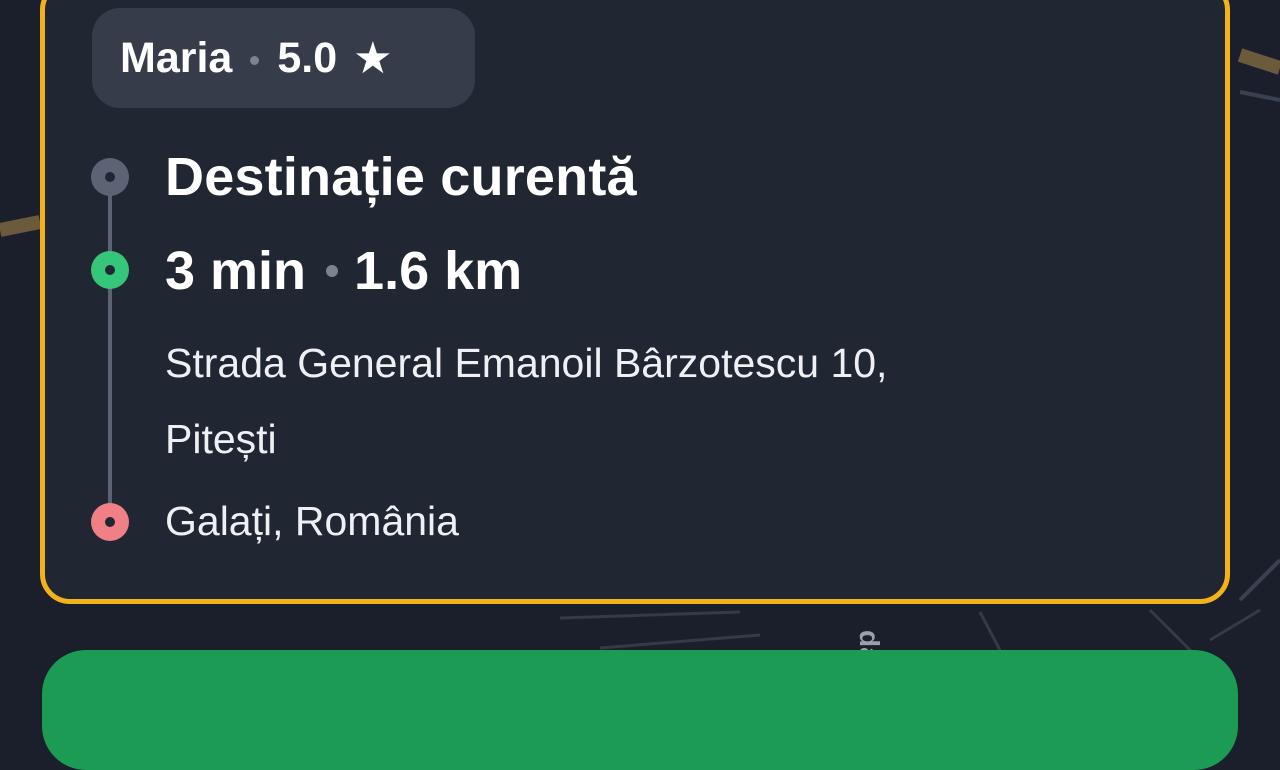 The width and height of the screenshot is (1280, 770). I want to click on driver-info-pill: Maria 5.0 ★, so click(283, 58).